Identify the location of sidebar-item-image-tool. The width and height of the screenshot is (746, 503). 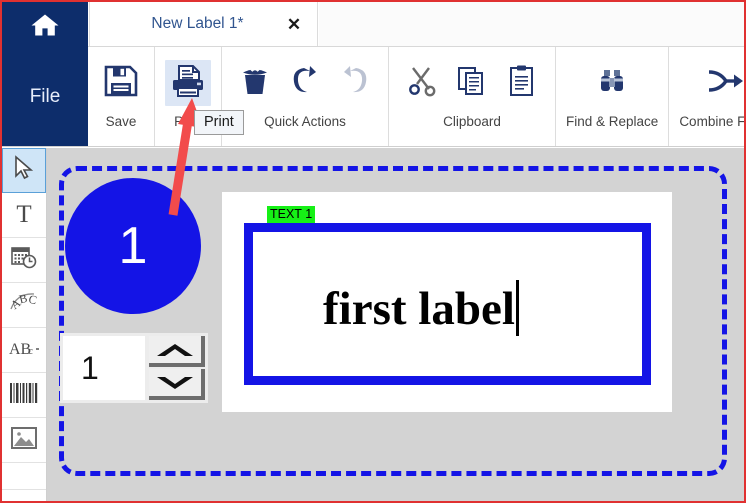
(24, 440).